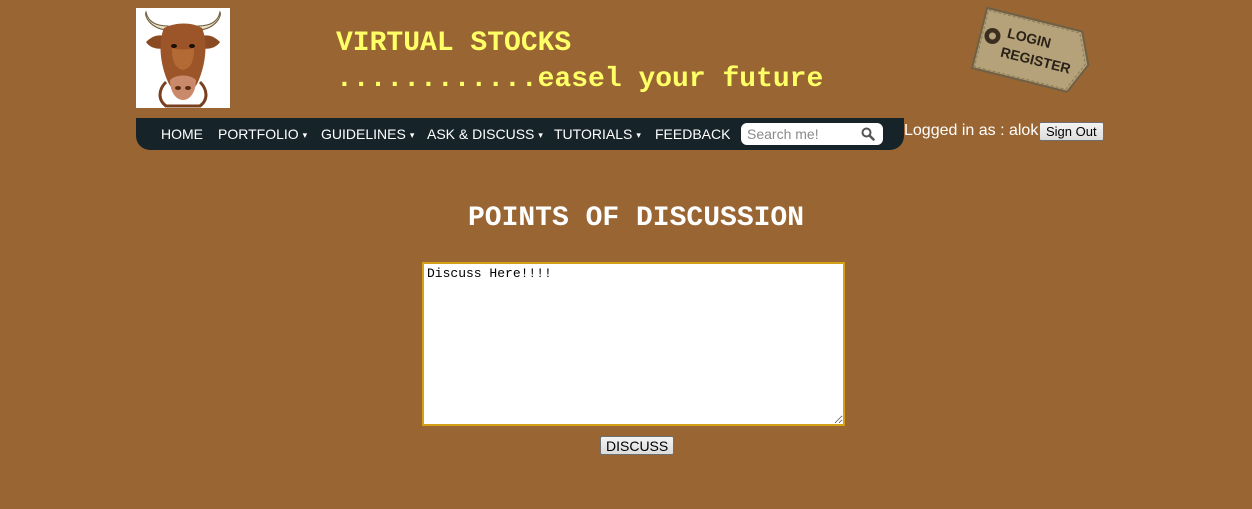  I want to click on nav-tutorials-label: TUTORIALS, so click(593, 134).